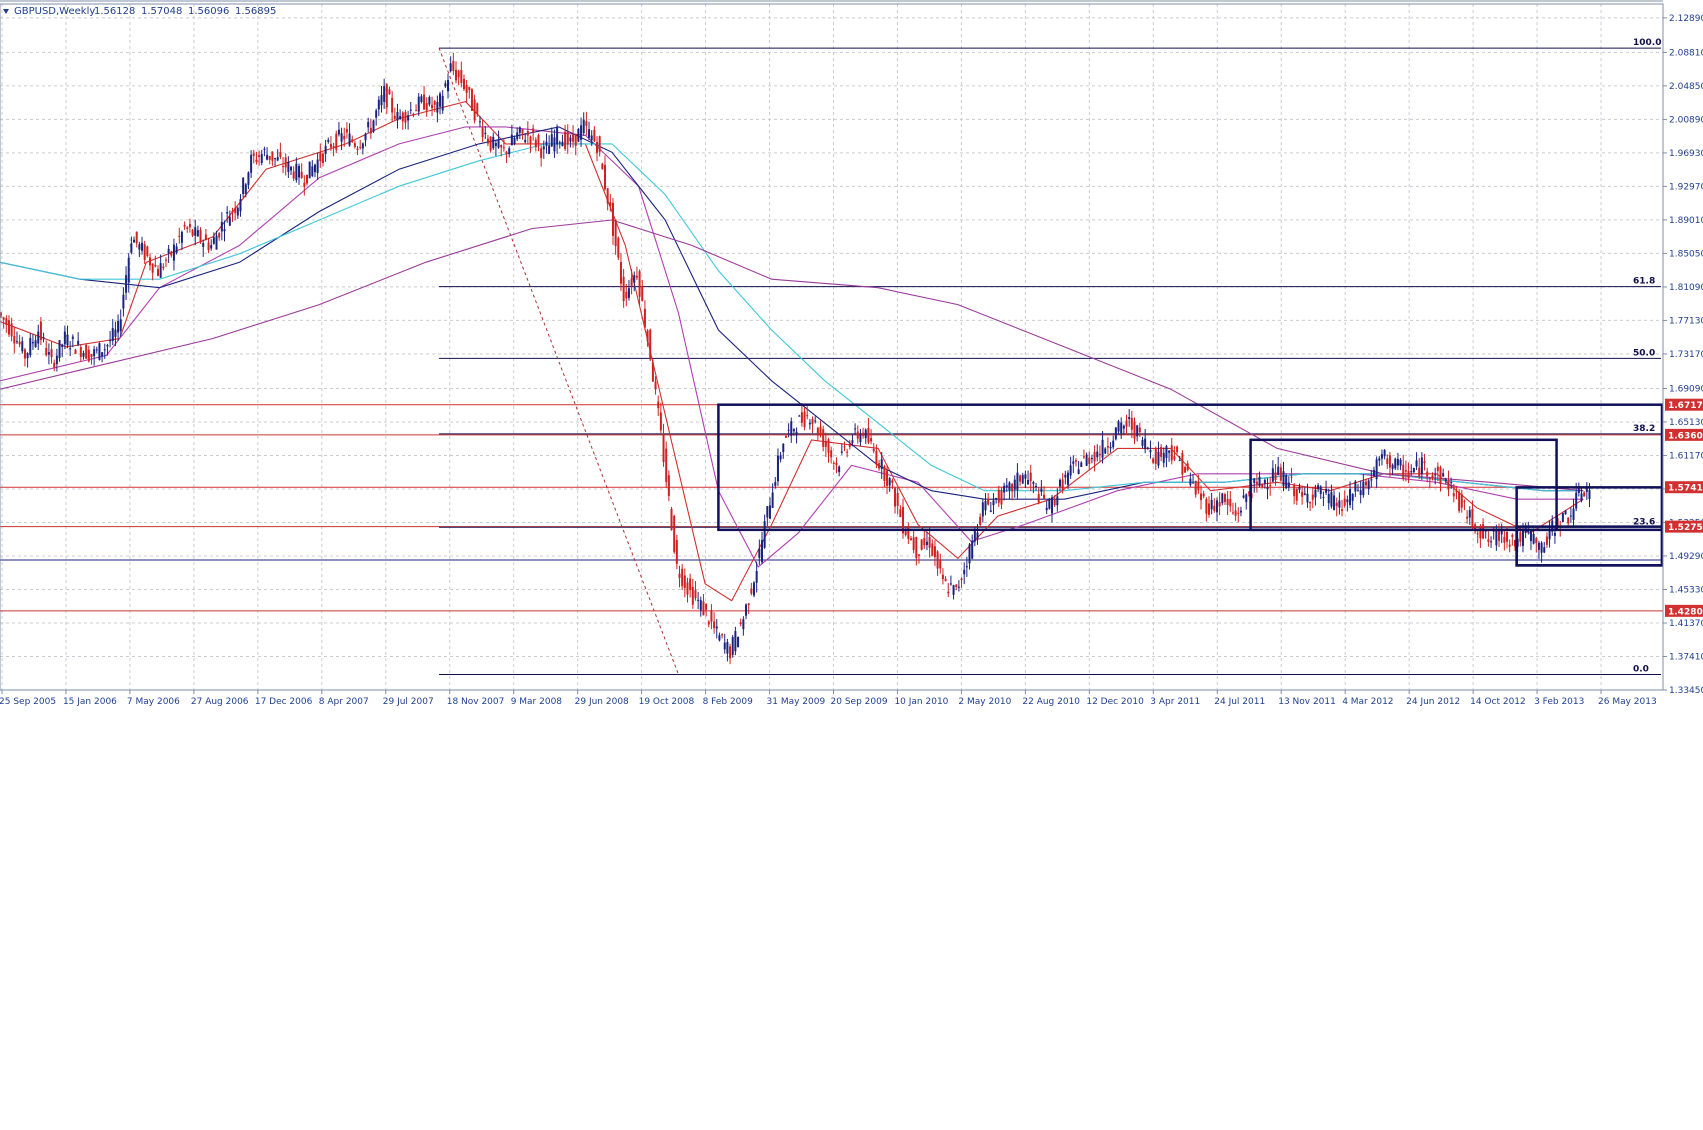 This screenshot has height=1130, width=1703. What do you see at coordinates (1559, 702) in the screenshot?
I see `x-tick-label: 3 Feb 2013` at bounding box center [1559, 702].